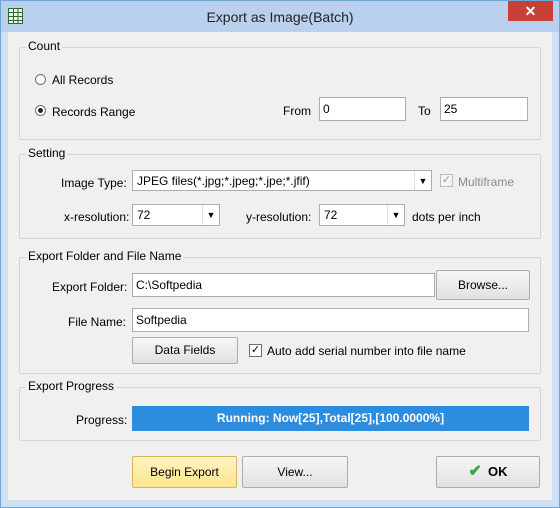 The height and width of the screenshot is (508, 560). I want to click on ok-label: OK, so click(497, 471).